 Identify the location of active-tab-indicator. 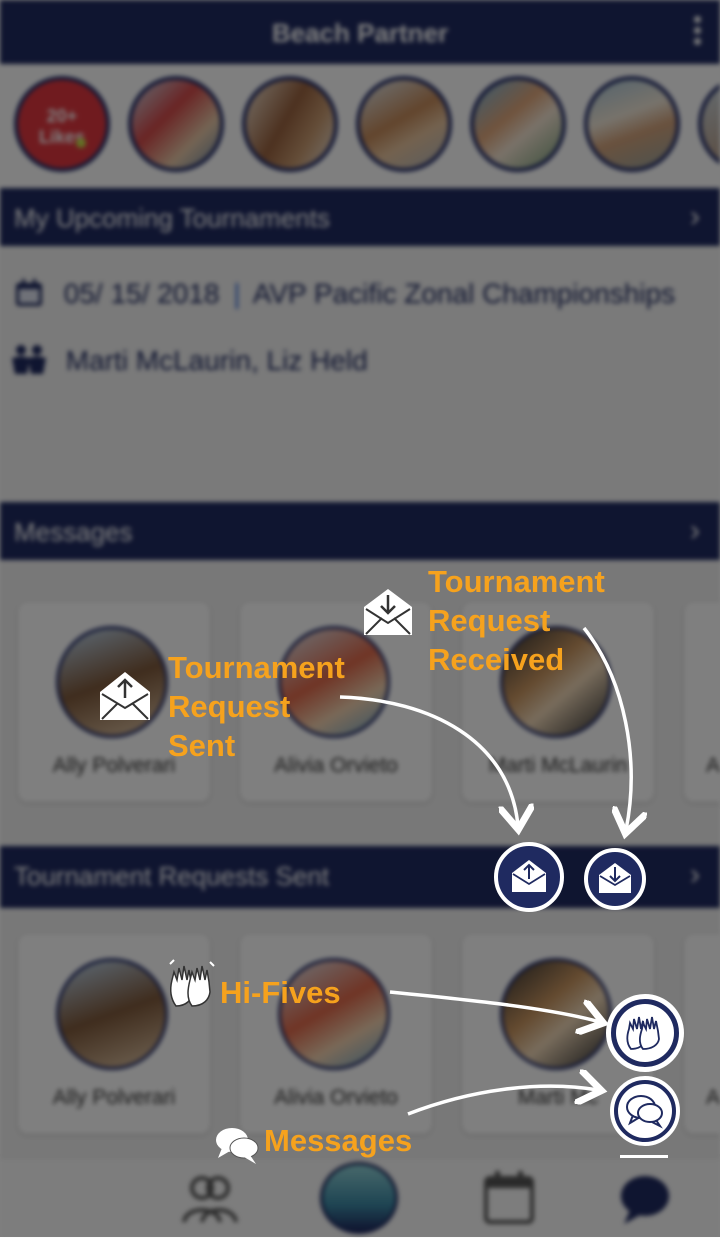
(644, 1156).